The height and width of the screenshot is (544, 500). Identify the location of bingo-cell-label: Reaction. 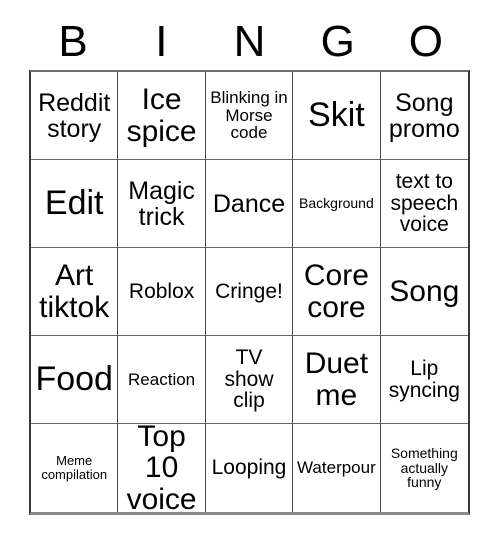
(162, 379).